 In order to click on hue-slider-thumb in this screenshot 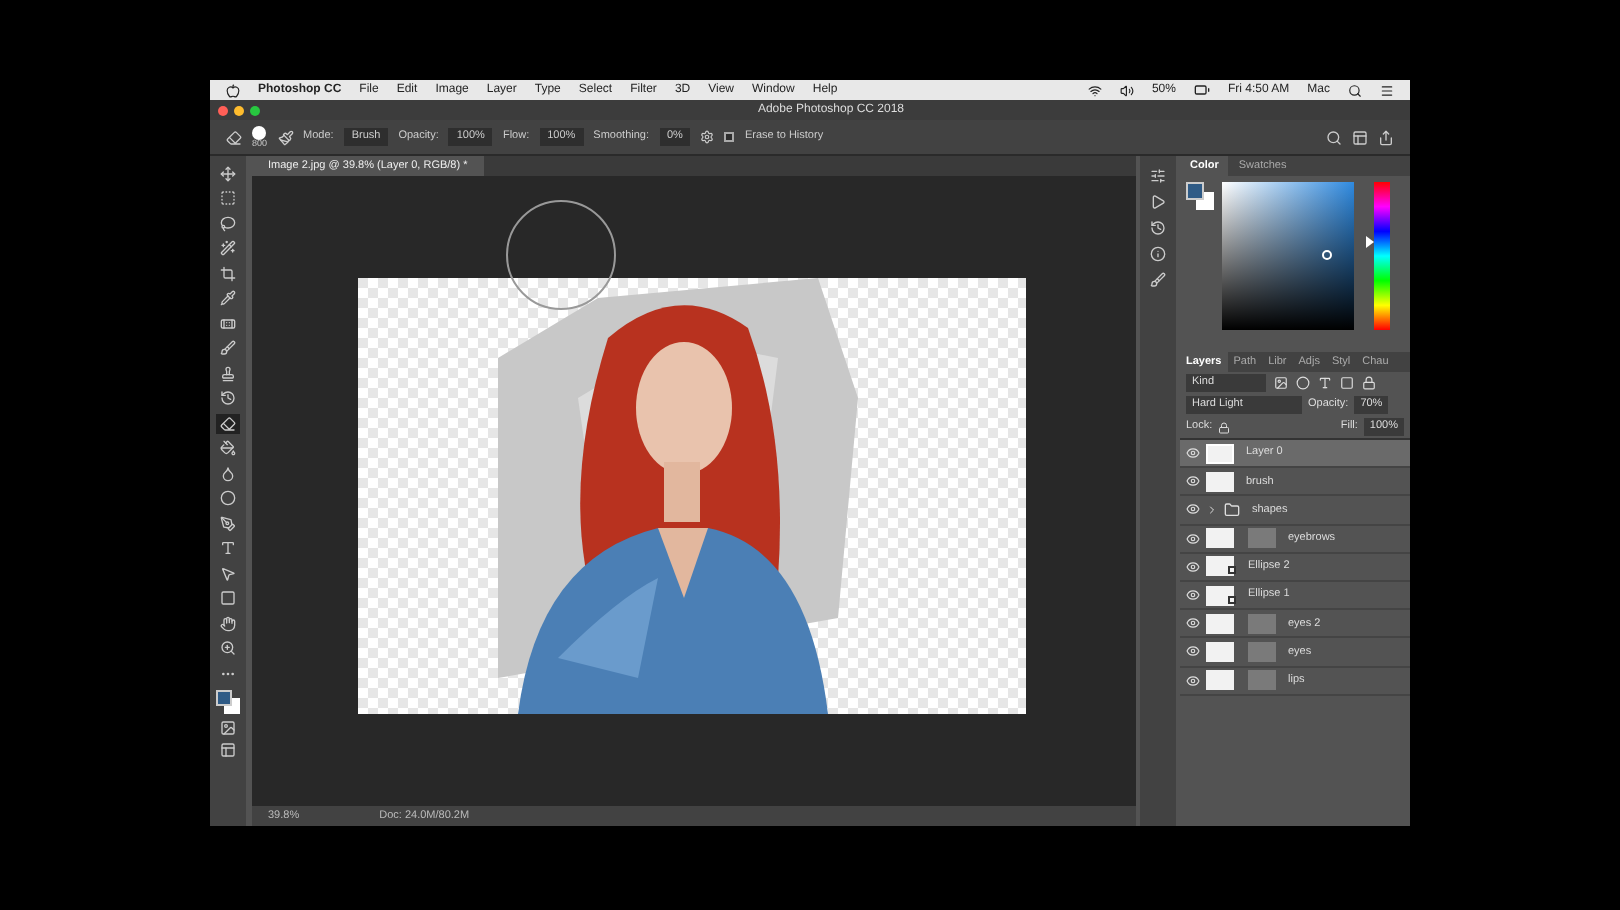, I will do `click(1370, 241)`.